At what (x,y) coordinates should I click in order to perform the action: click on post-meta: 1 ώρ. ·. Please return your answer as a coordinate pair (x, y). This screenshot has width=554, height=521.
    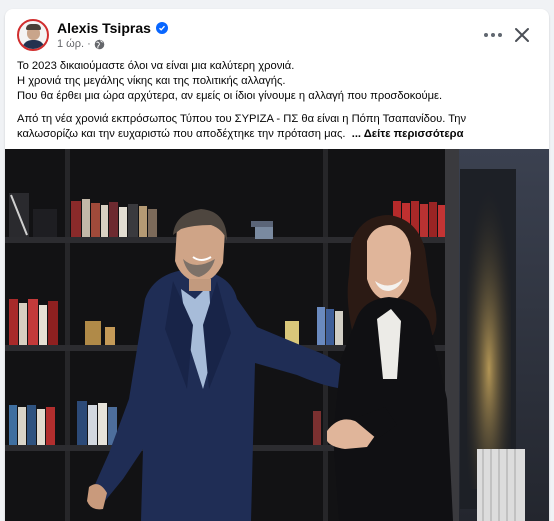
    Looking at the image, I should click on (81, 44).